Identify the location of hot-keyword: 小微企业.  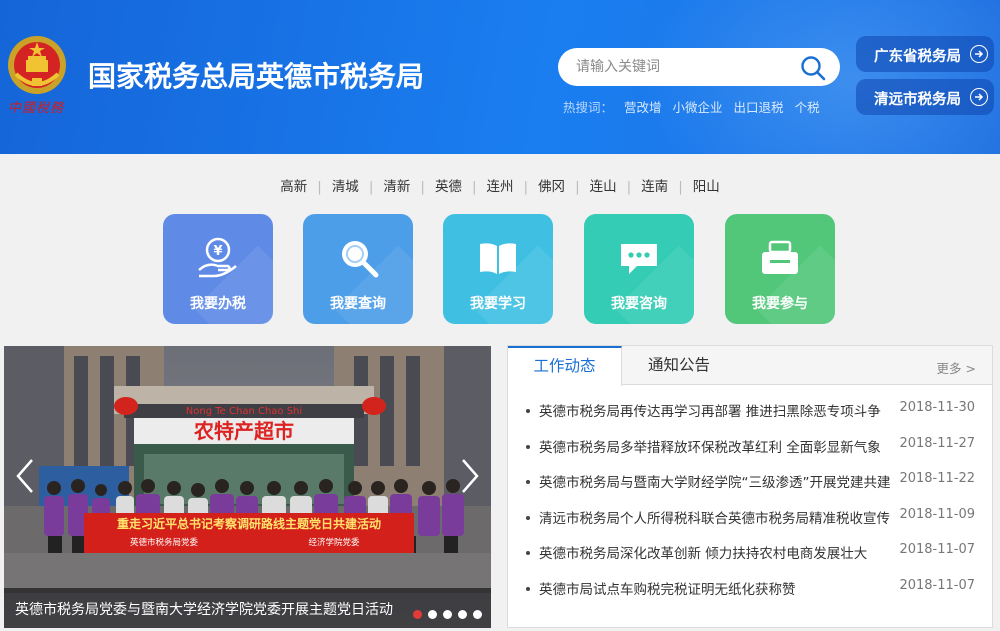
(698, 107).